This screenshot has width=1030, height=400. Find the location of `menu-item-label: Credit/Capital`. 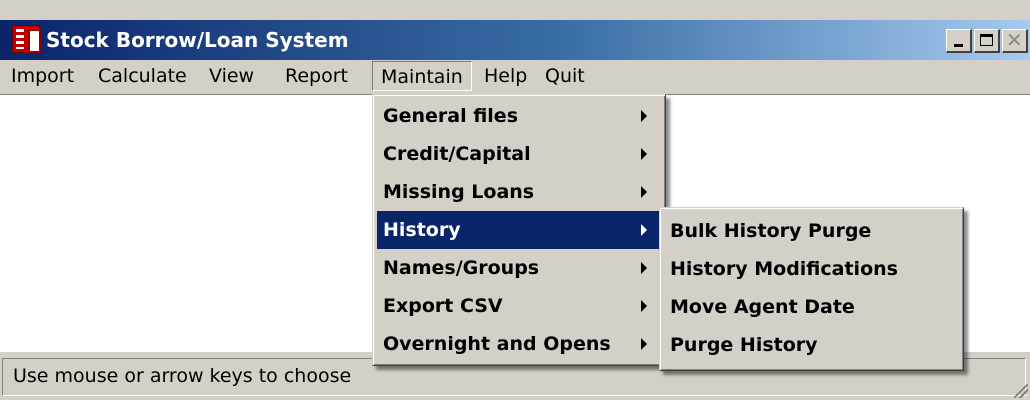

menu-item-label: Credit/Capital is located at coordinates (457, 154).